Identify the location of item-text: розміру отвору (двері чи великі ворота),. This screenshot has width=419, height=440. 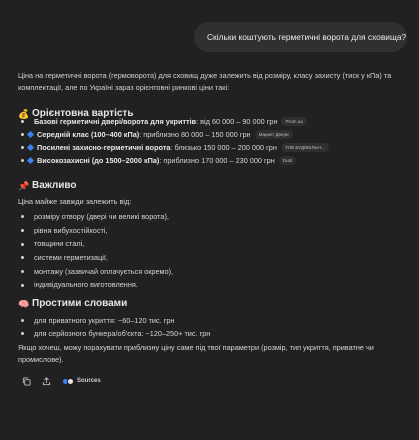
(101, 216).